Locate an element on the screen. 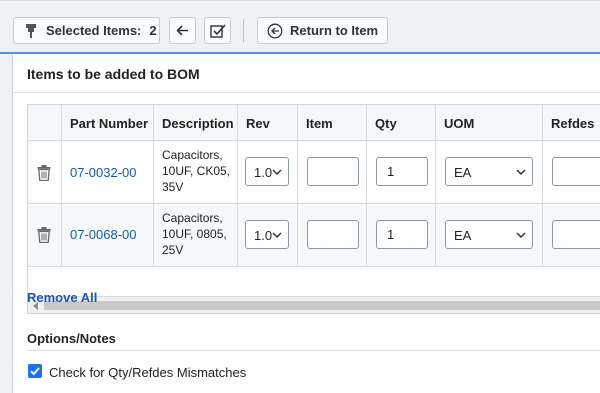  checklist-icon is located at coordinates (217, 30).